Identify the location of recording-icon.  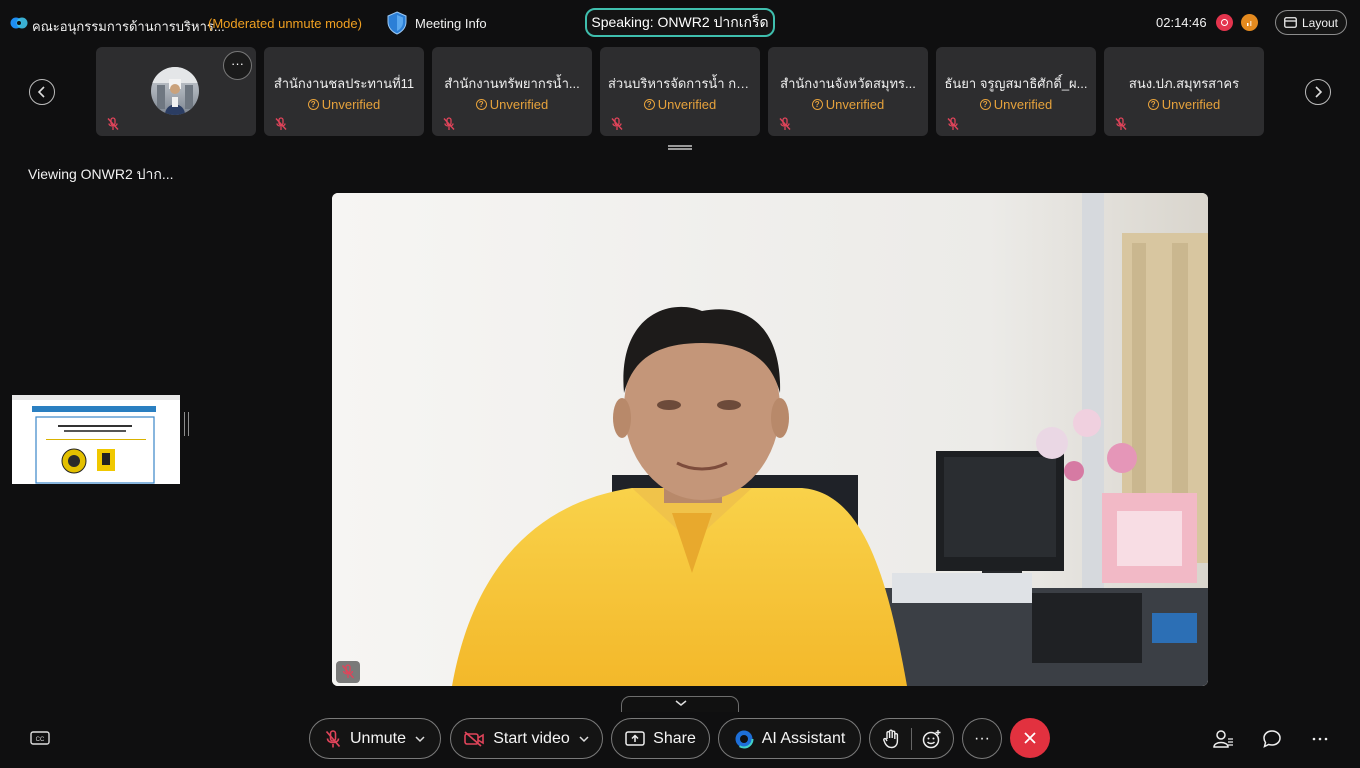
(1224, 22).